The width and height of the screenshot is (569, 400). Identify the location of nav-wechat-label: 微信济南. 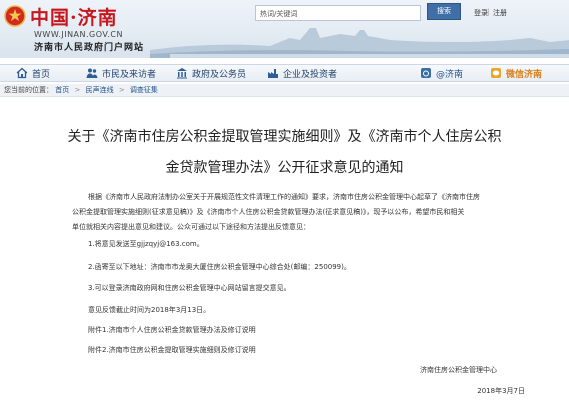
(524, 74).